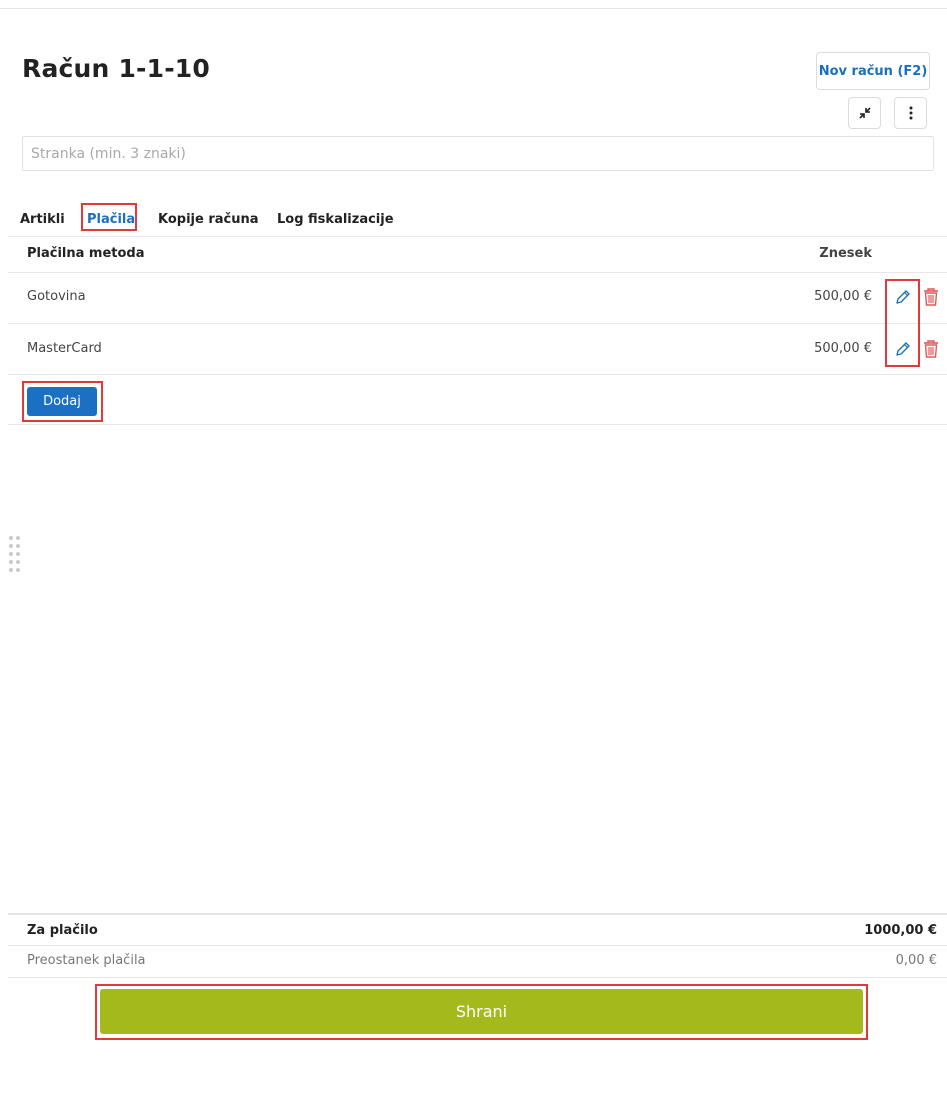 This screenshot has height=1093, width=947. I want to click on table-top-divider, so click(477, 236).